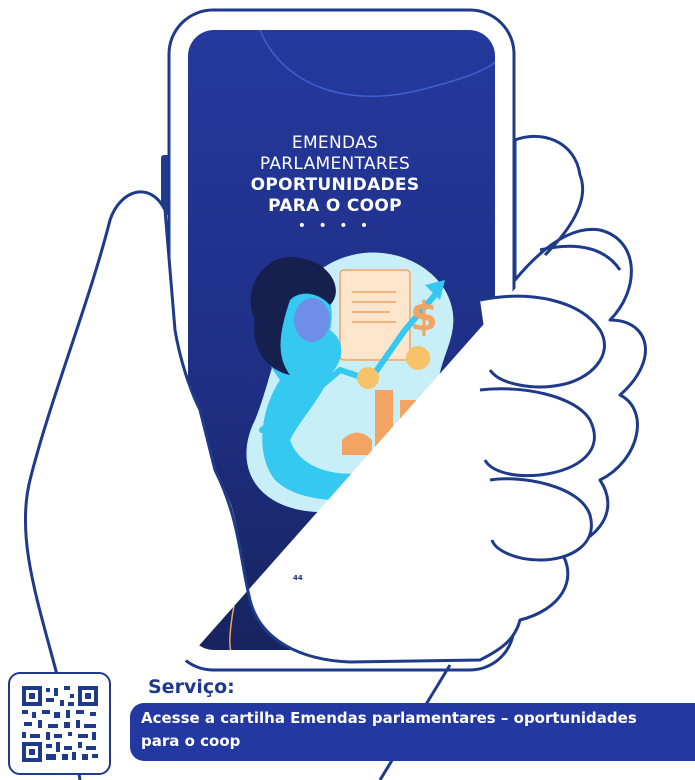 The image size is (695, 780). I want to click on qr-code, so click(59, 723).